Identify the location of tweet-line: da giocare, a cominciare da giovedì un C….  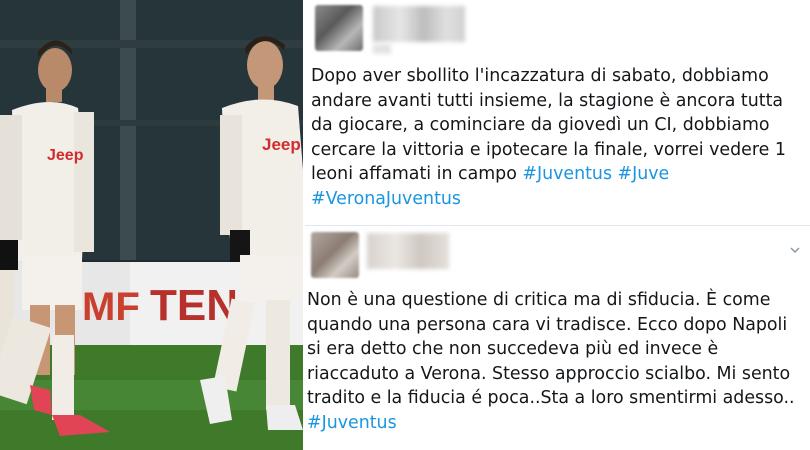
(540, 125).